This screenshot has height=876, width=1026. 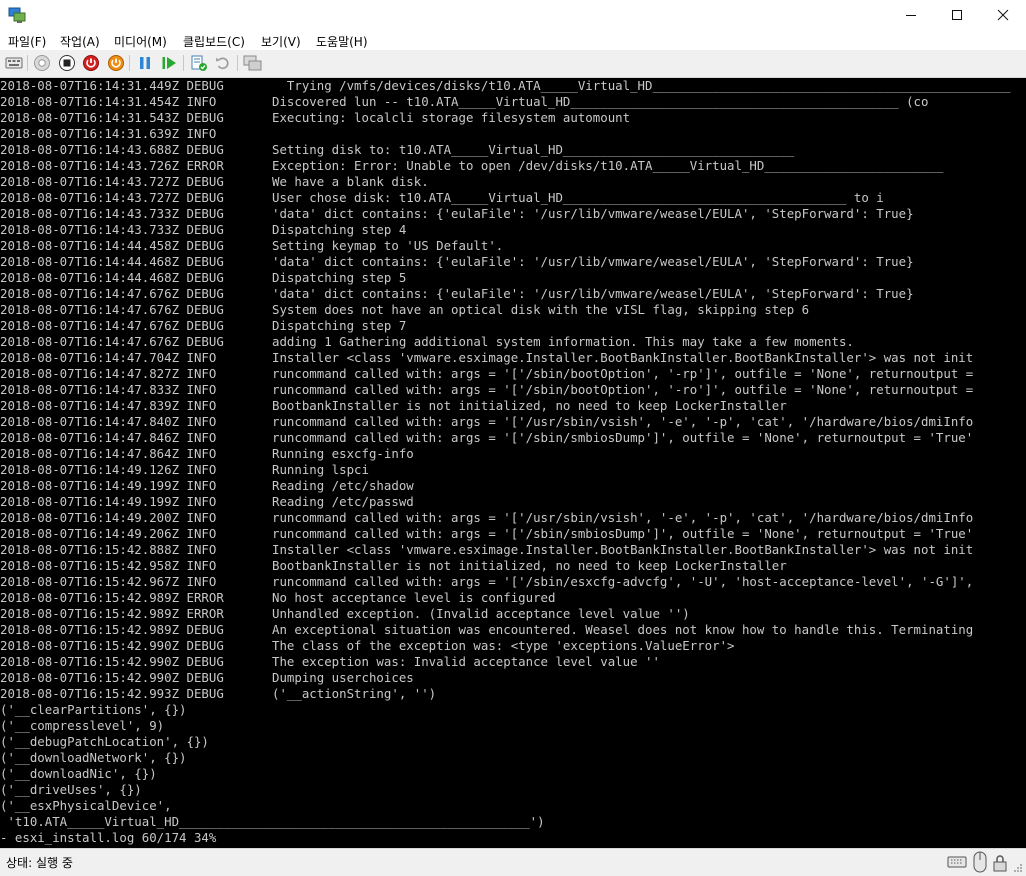 What do you see at coordinates (112, 165) in the screenshot?
I see `log-timestamp: 2018-08-07T16:14:43.726Z ERROR` at bounding box center [112, 165].